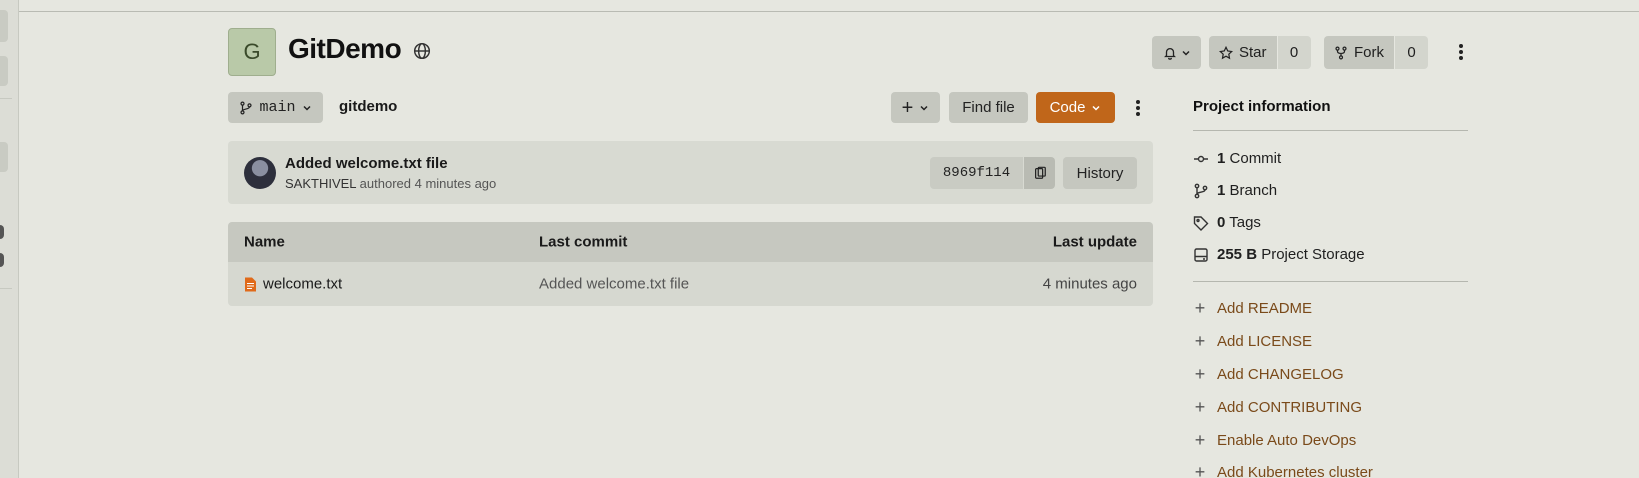 This screenshot has width=1639, height=478. Describe the element at coordinates (988, 107) in the screenshot. I see `find-file-button: Find file` at that location.